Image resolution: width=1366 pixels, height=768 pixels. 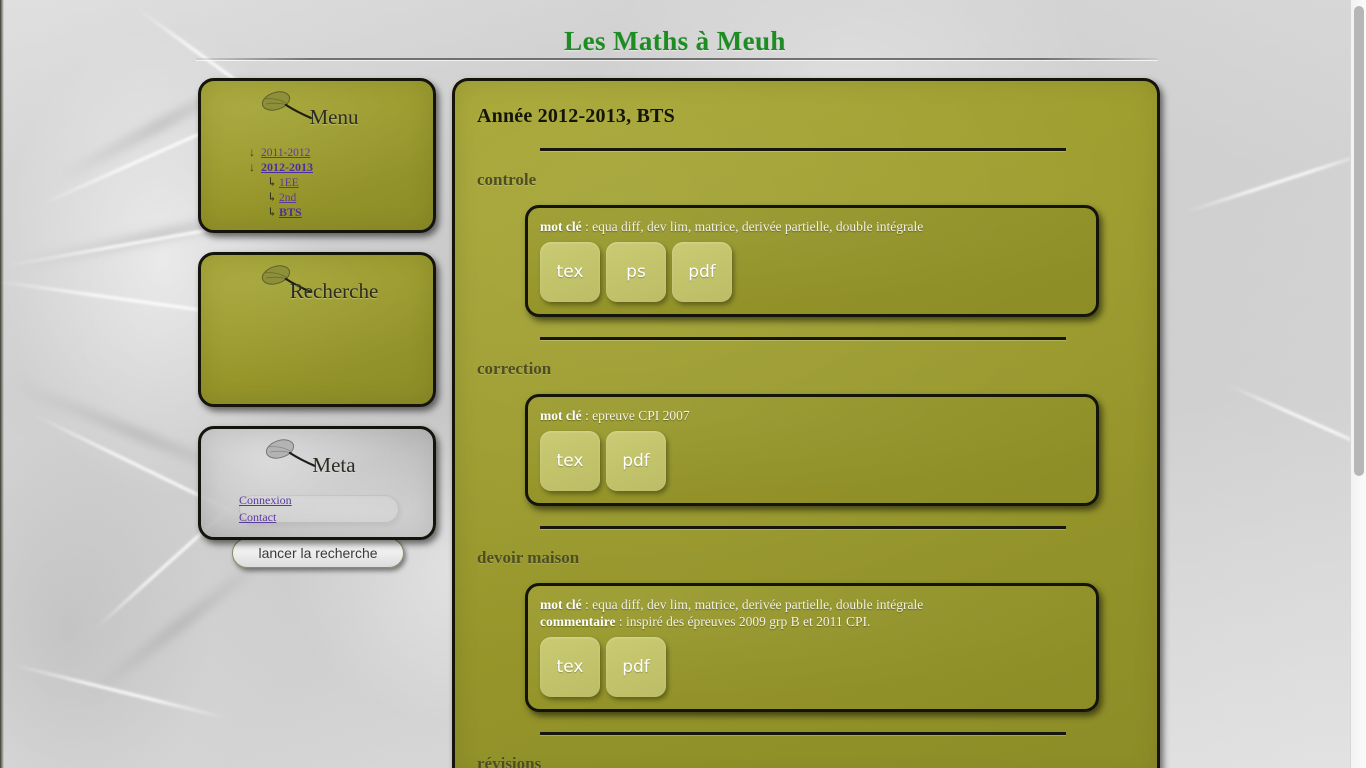 I want to click on recherche-panel-header: Recherche, so click(x=317, y=281).